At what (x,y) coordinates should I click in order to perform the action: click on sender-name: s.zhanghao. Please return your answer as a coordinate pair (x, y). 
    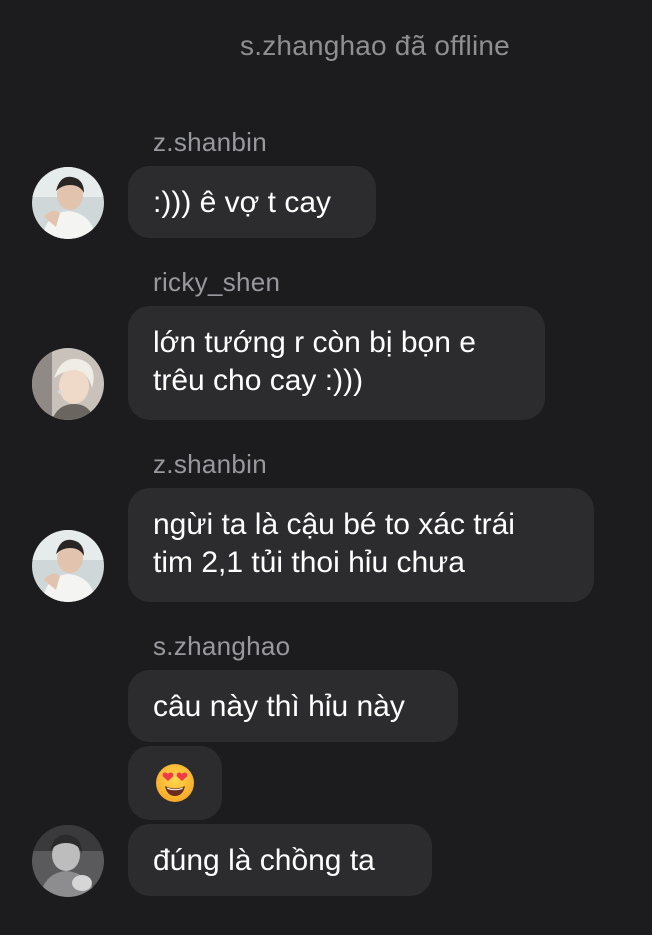
    Looking at the image, I should click on (222, 646).